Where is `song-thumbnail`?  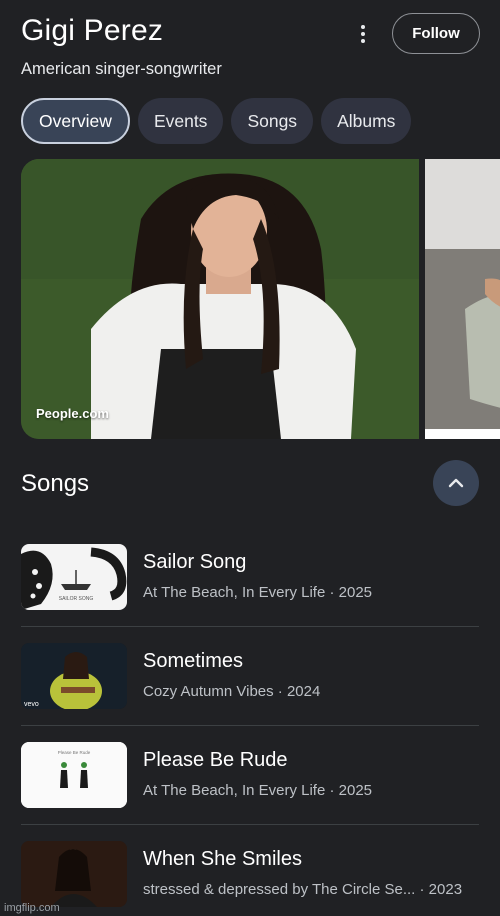 song-thumbnail is located at coordinates (74, 874).